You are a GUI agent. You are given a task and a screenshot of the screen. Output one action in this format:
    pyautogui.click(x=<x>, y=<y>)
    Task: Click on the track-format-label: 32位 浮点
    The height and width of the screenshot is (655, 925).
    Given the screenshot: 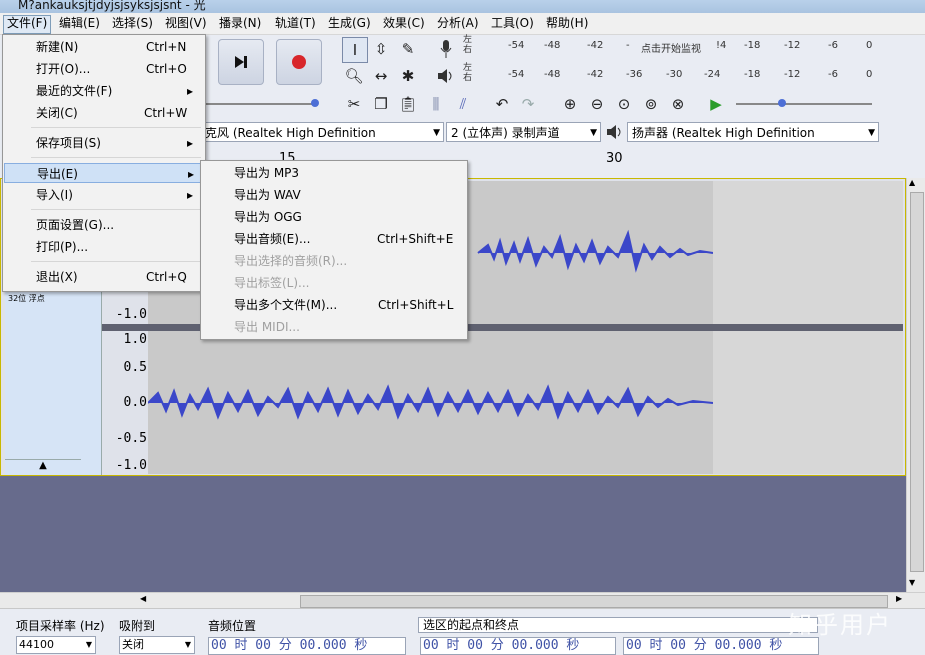 What is the action you would take?
    pyautogui.click(x=26, y=298)
    